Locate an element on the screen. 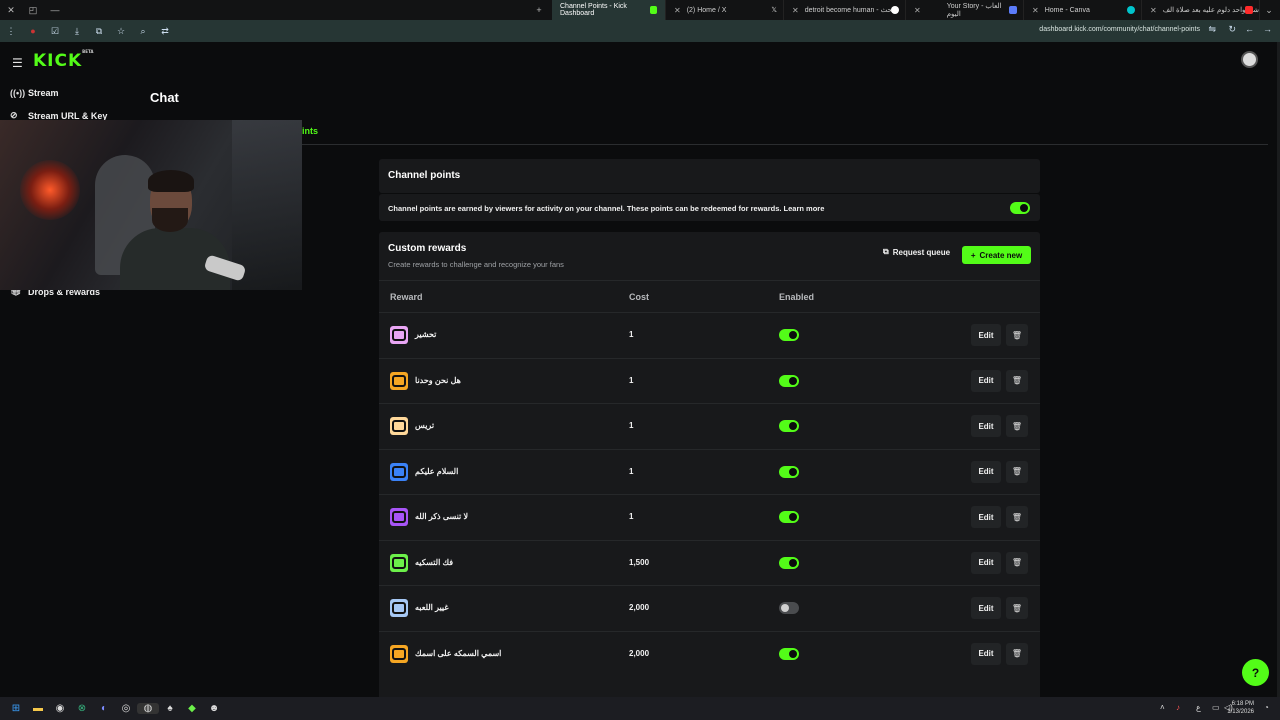 The height and width of the screenshot is (720, 1280). minimize-window-icon: — is located at coordinates (55, 10).